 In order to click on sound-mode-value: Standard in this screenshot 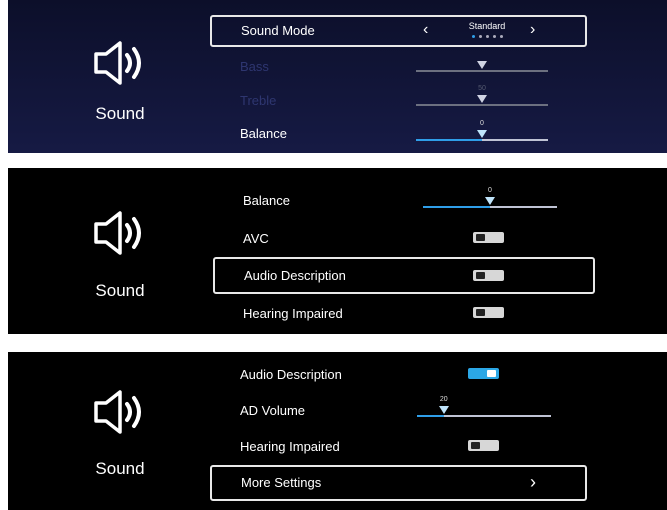, I will do `click(487, 26)`.